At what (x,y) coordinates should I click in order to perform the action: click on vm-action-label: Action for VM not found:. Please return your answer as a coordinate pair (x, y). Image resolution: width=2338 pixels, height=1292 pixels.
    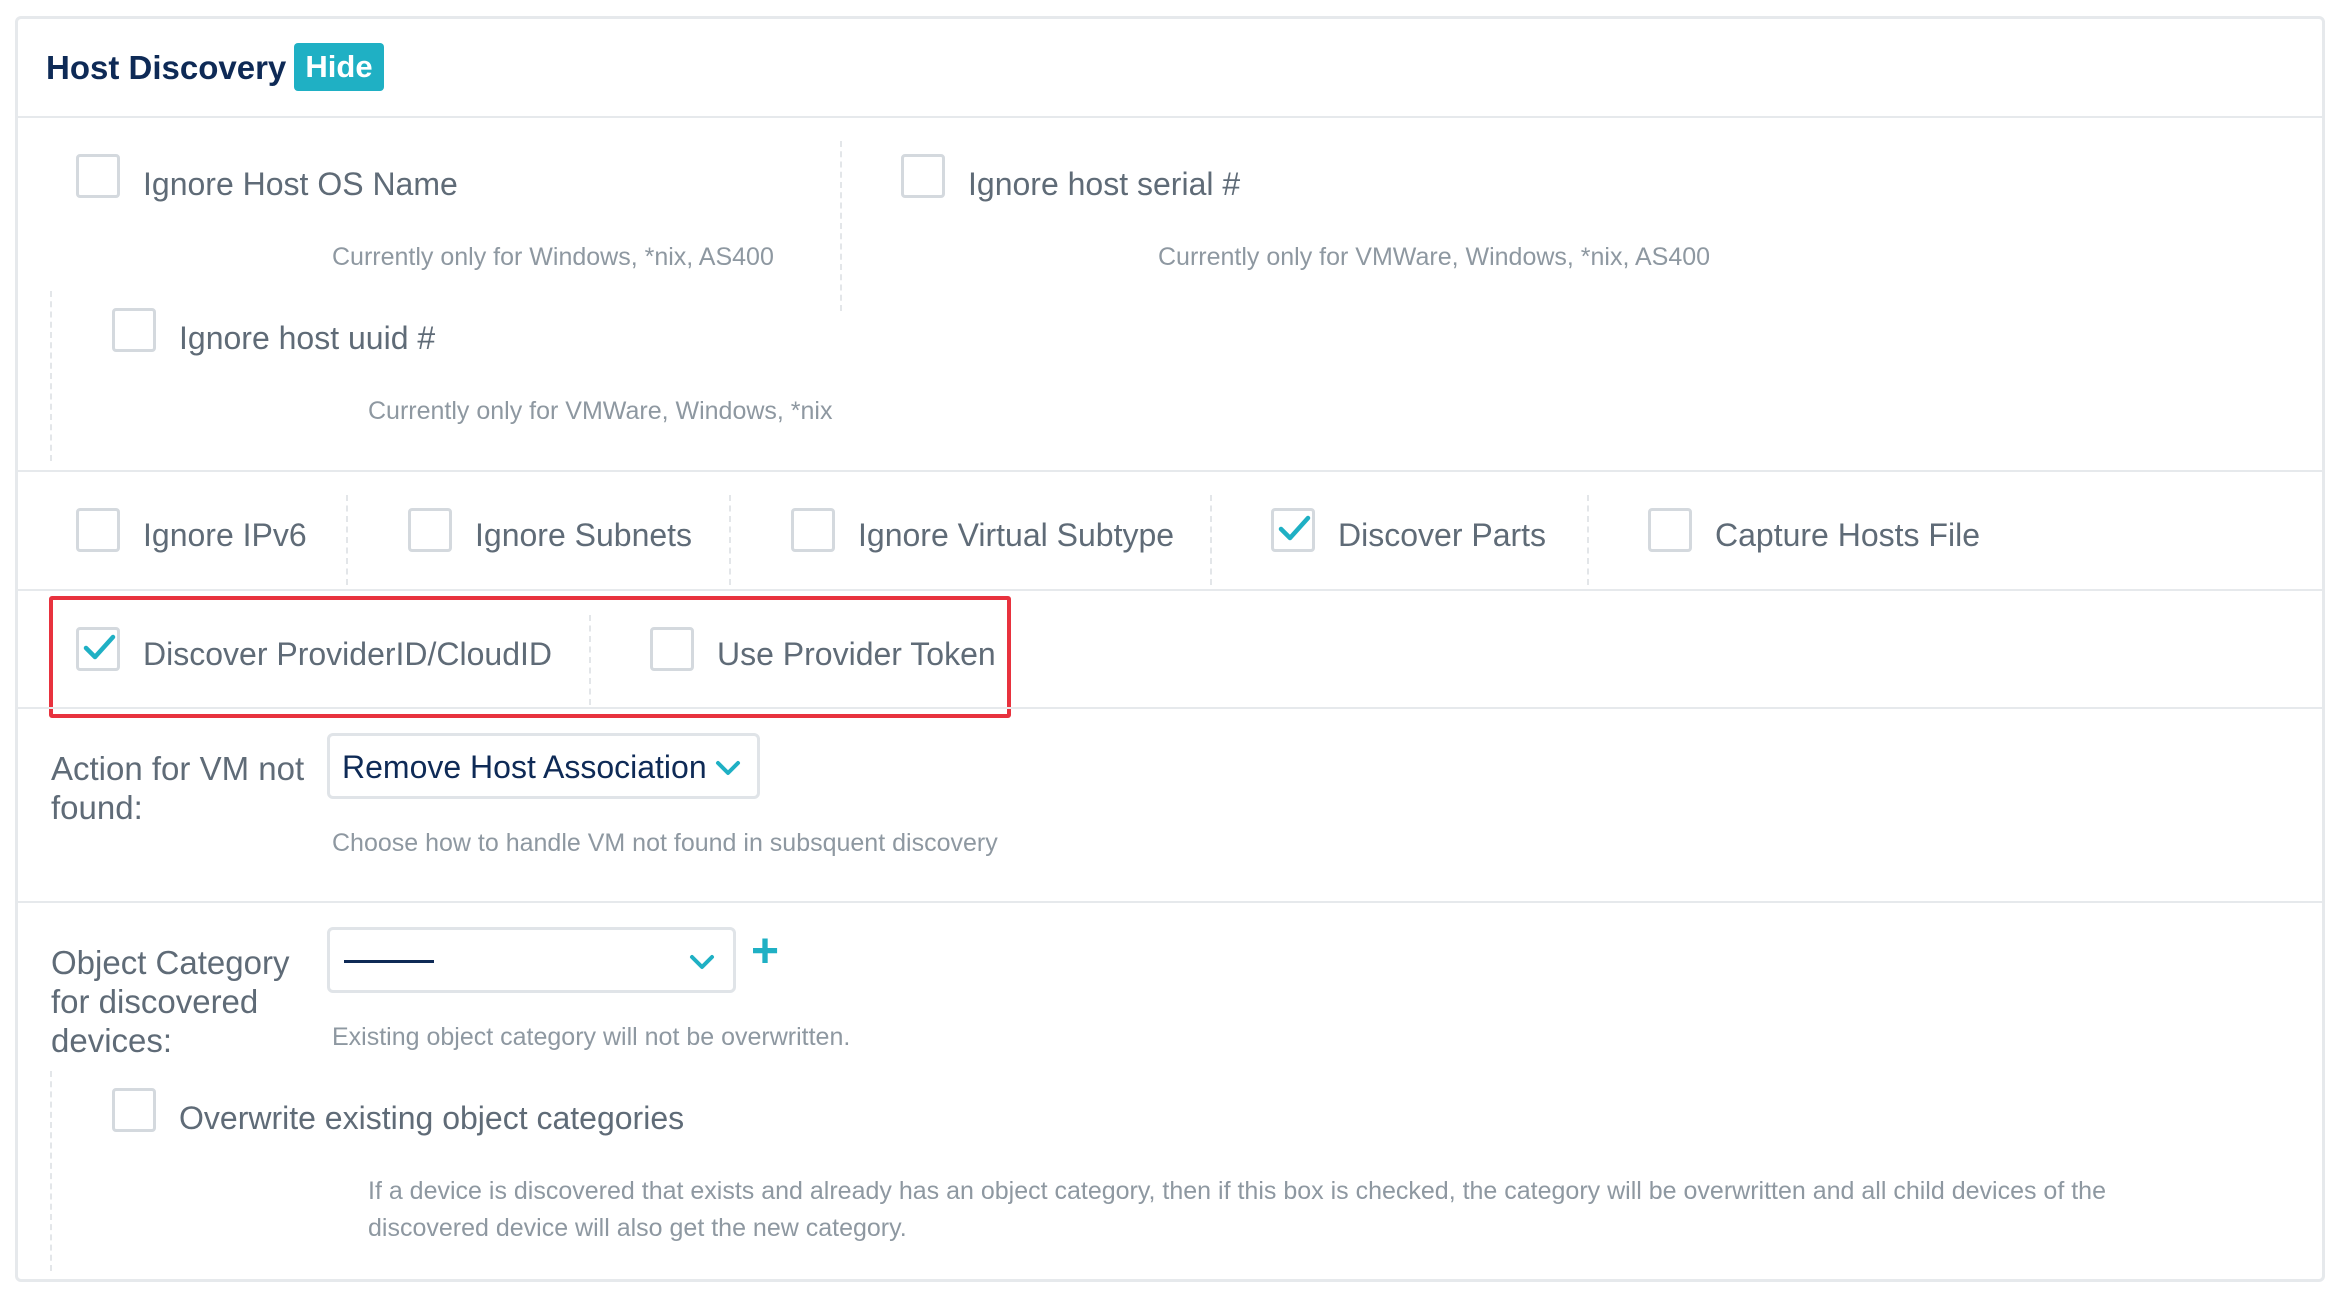
    Looking at the image, I should click on (178, 788).